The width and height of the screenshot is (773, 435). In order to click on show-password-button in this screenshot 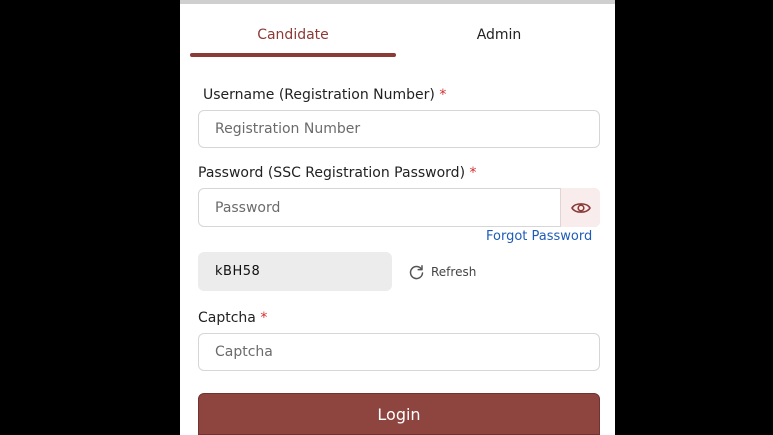, I will do `click(580, 207)`.